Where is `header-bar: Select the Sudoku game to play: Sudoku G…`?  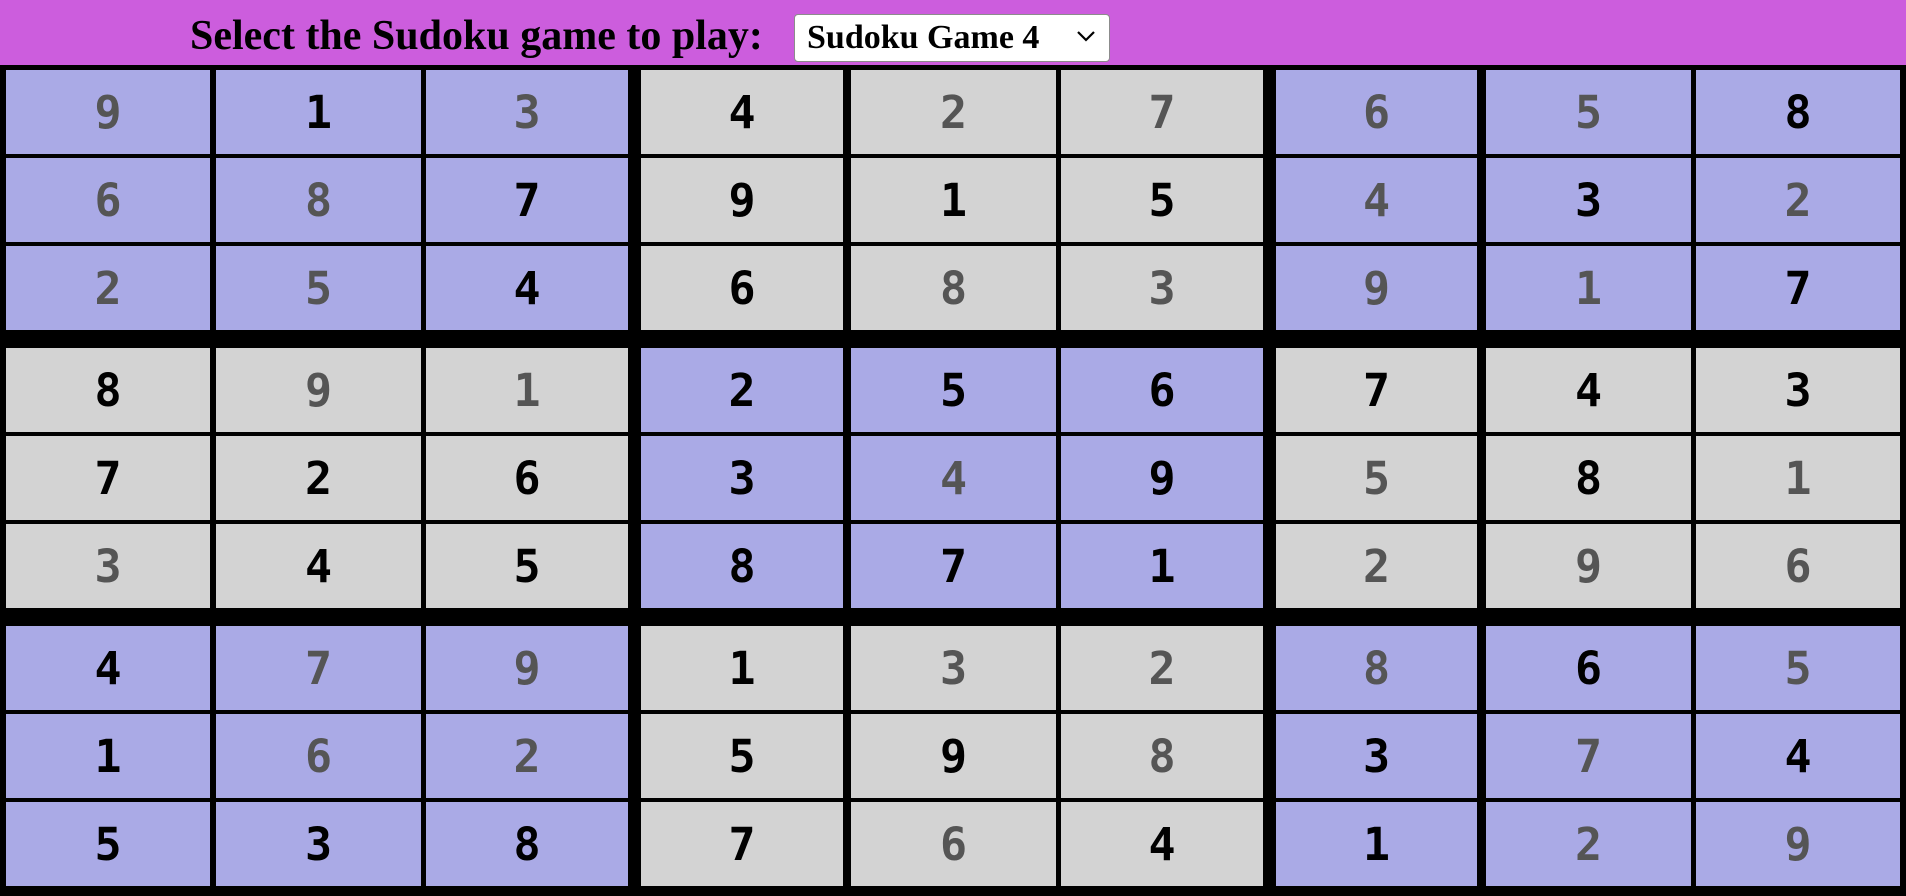 header-bar: Select the Sudoku game to play: Sudoku G… is located at coordinates (953, 32).